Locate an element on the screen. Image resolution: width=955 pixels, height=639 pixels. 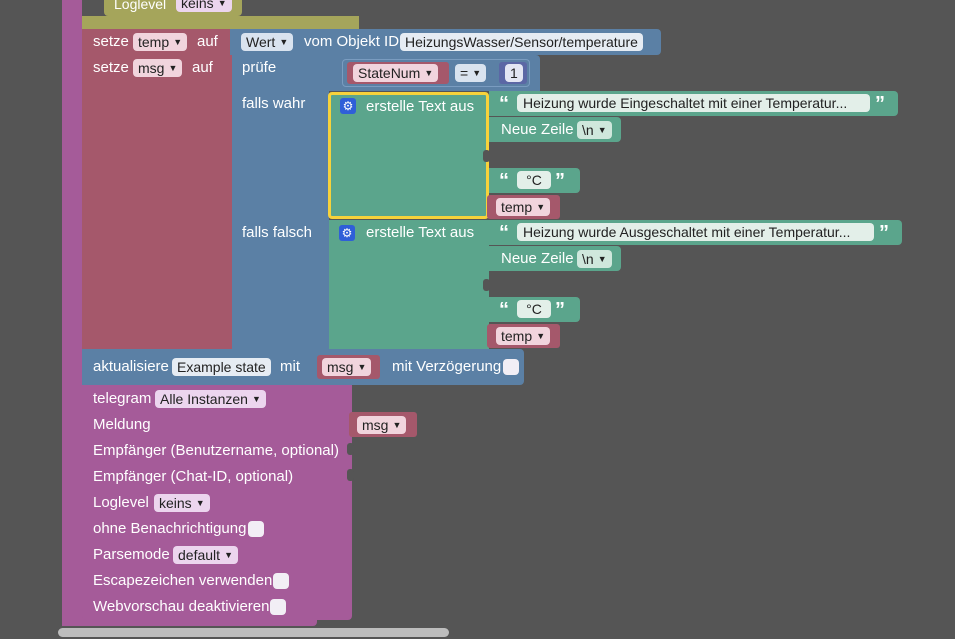
newline-true-block: Neue Zeile \n ▼ is located at coordinates (555, 129).